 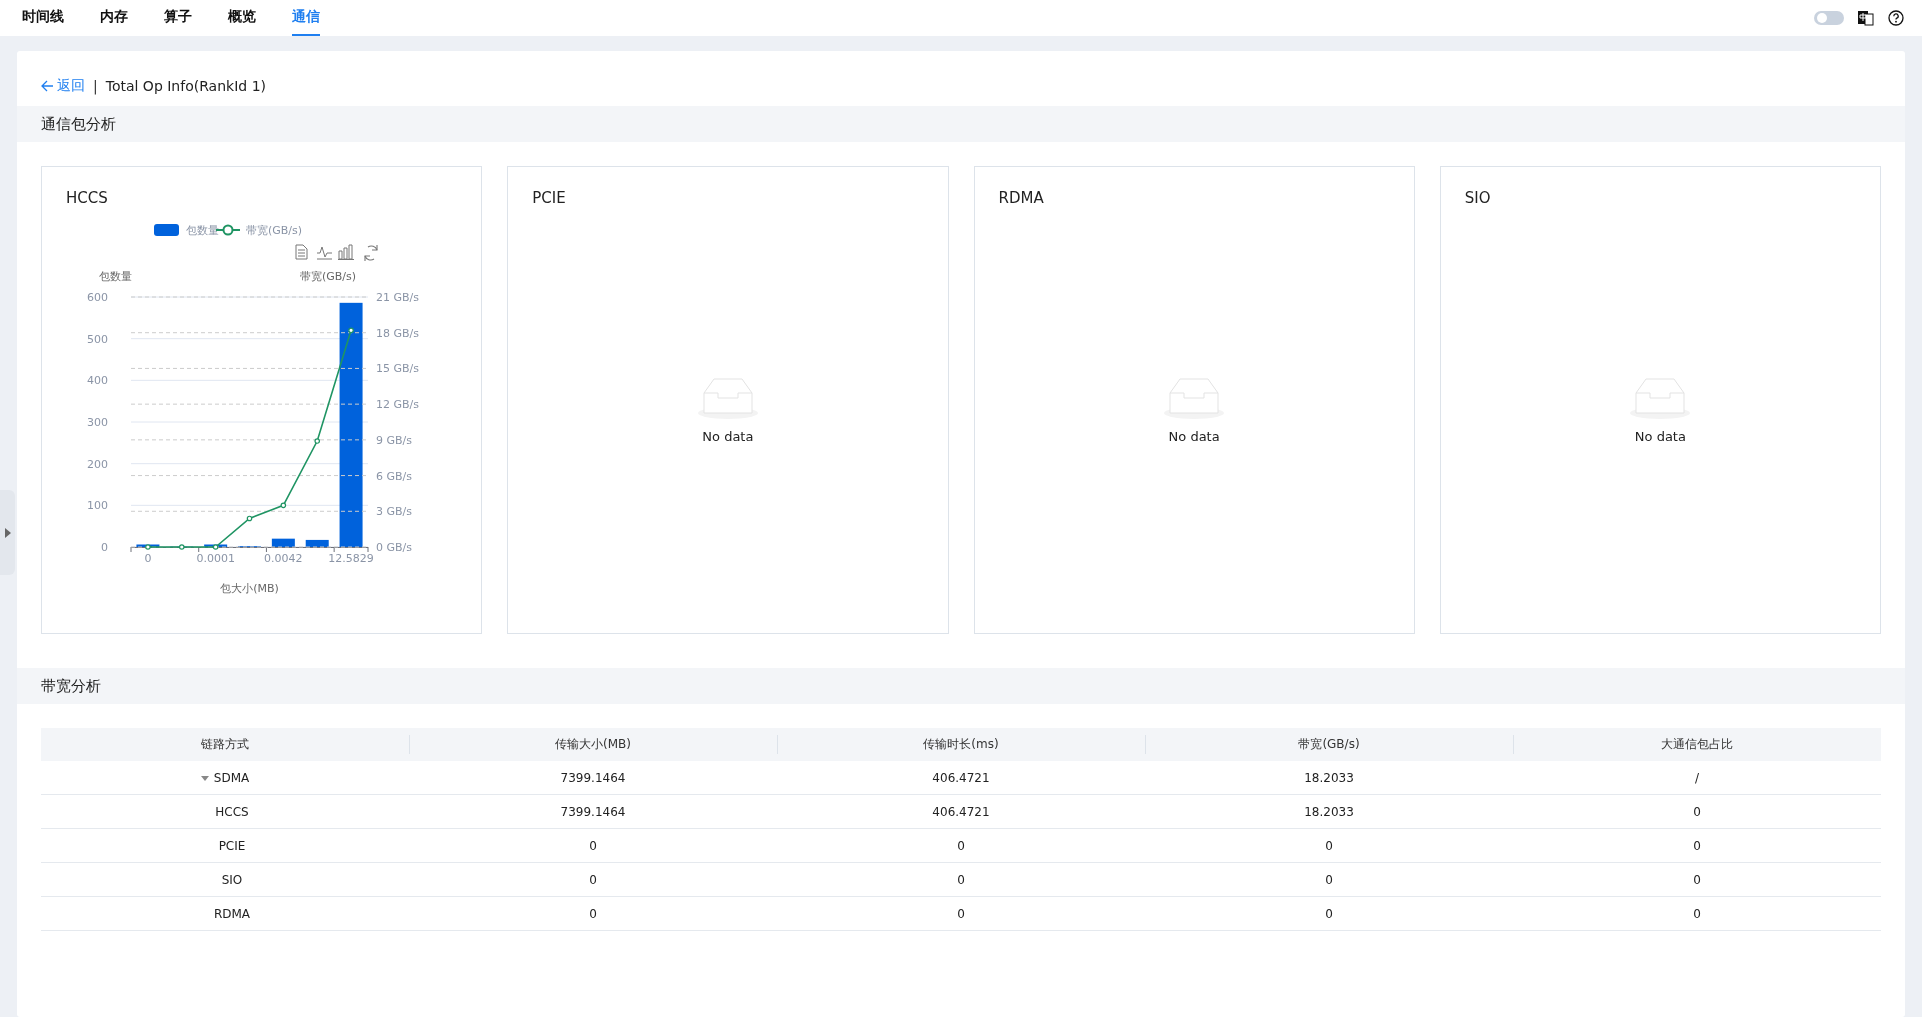 I want to click on axis-title: 带宽(GB/s), so click(x=327, y=276).